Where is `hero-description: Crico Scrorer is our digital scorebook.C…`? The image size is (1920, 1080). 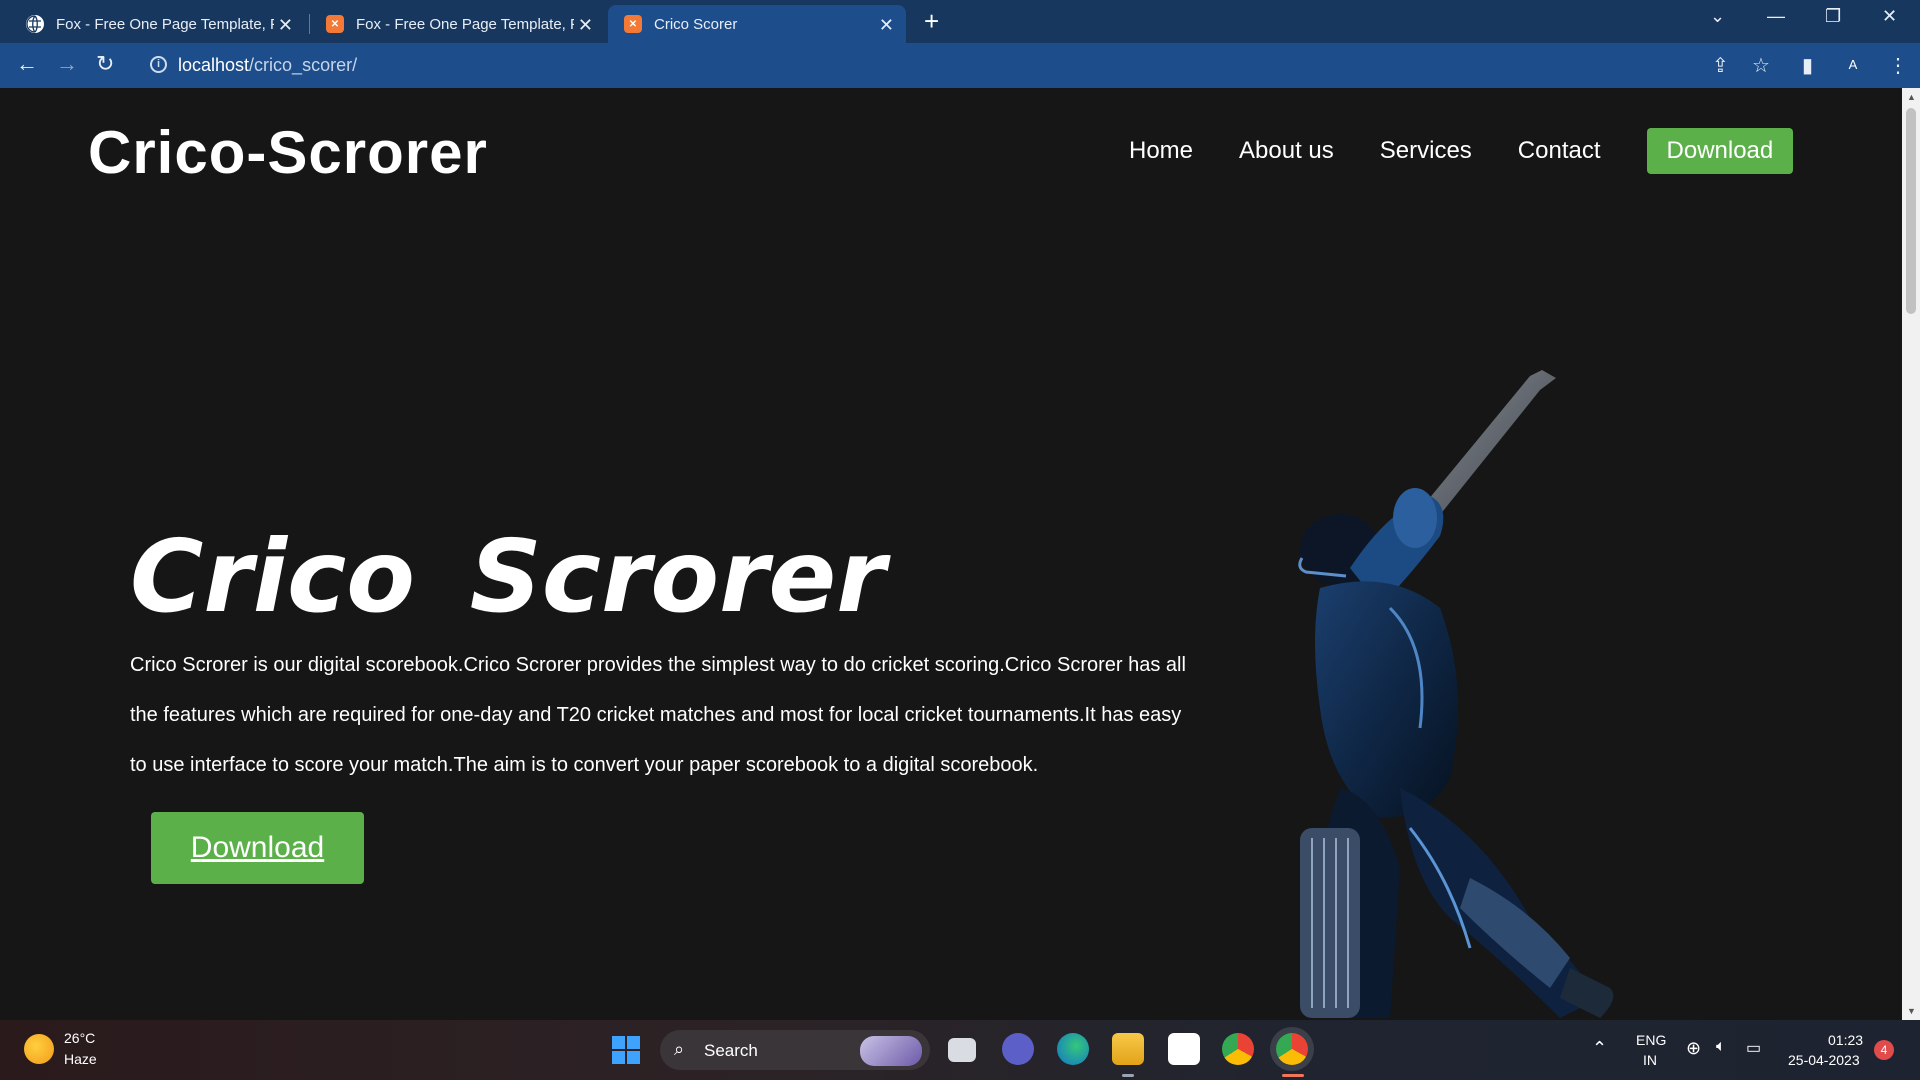 hero-description: Crico Scrorer is our digital scorebook.C… is located at coordinates (658, 715).